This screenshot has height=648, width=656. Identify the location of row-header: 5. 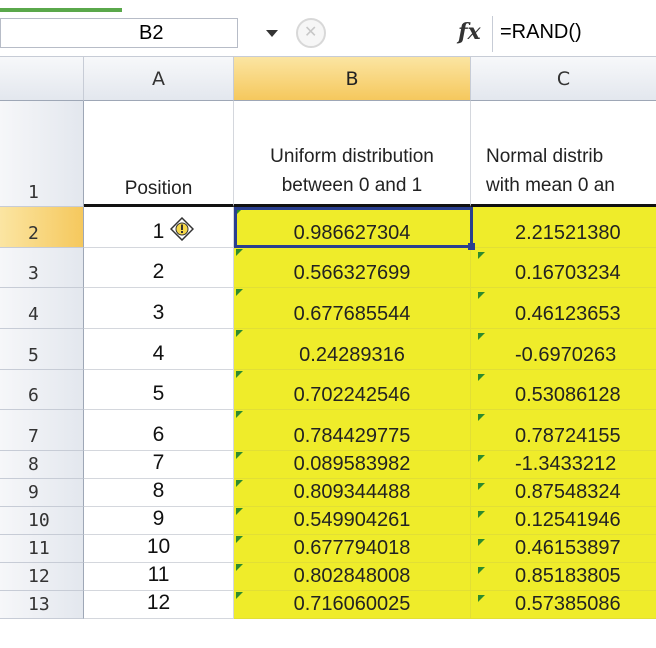
(42, 349).